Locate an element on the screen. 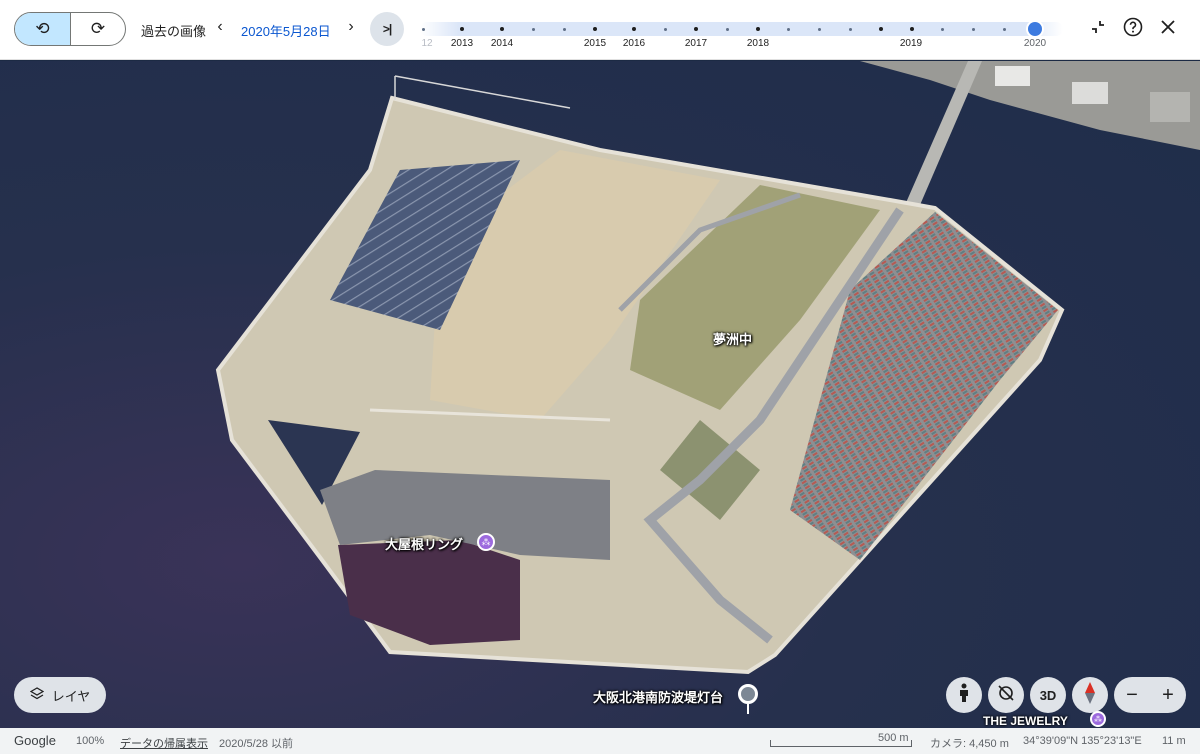 This screenshot has height=754, width=1200. compass-icon is located at coordinates (1090, 695).